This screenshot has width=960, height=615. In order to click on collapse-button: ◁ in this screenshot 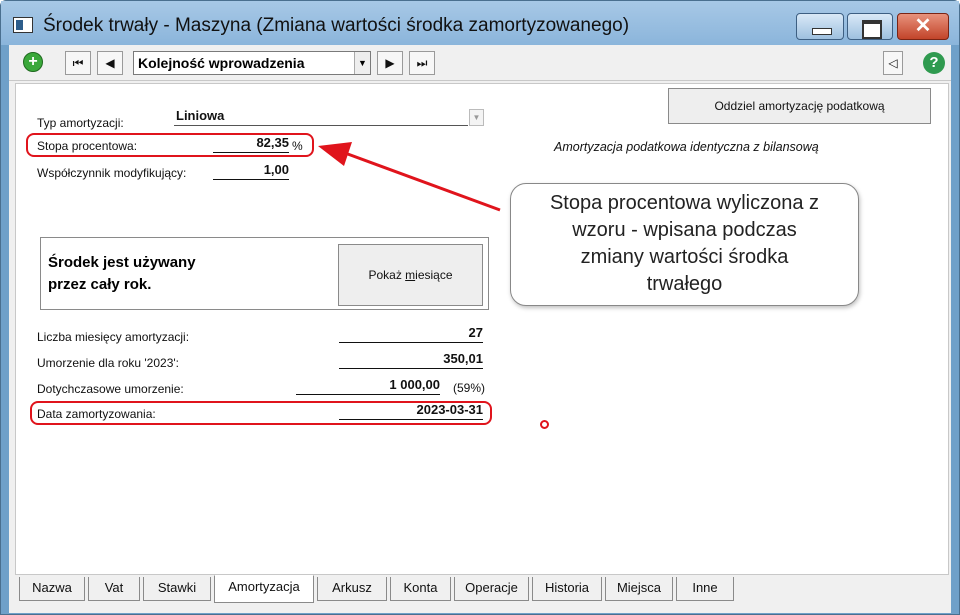, I will do `click(893, 63)`.